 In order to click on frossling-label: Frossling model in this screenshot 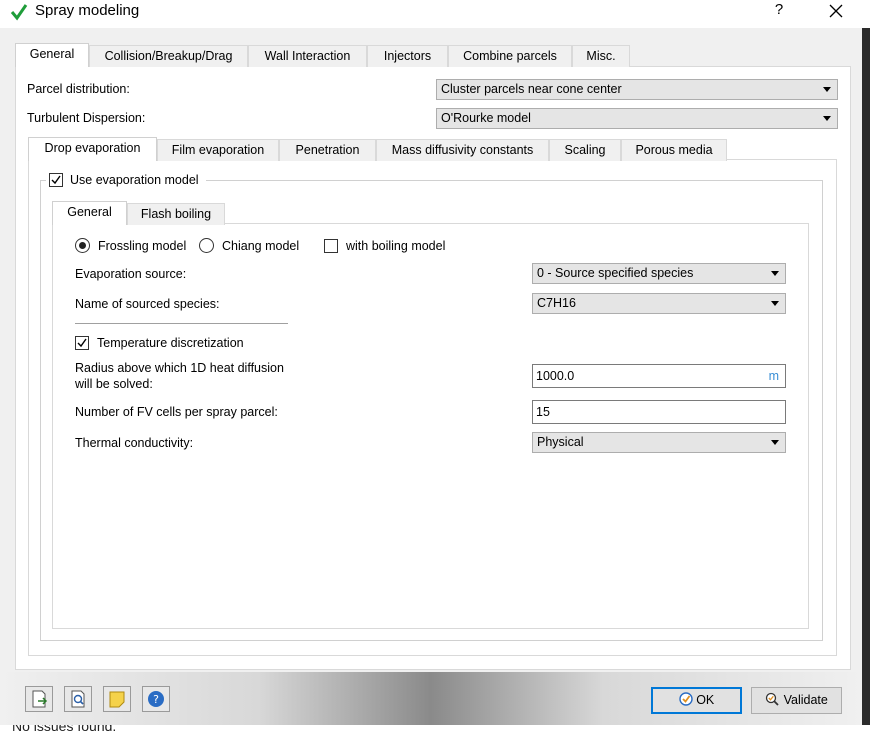, I will do `click(142, 246)`.